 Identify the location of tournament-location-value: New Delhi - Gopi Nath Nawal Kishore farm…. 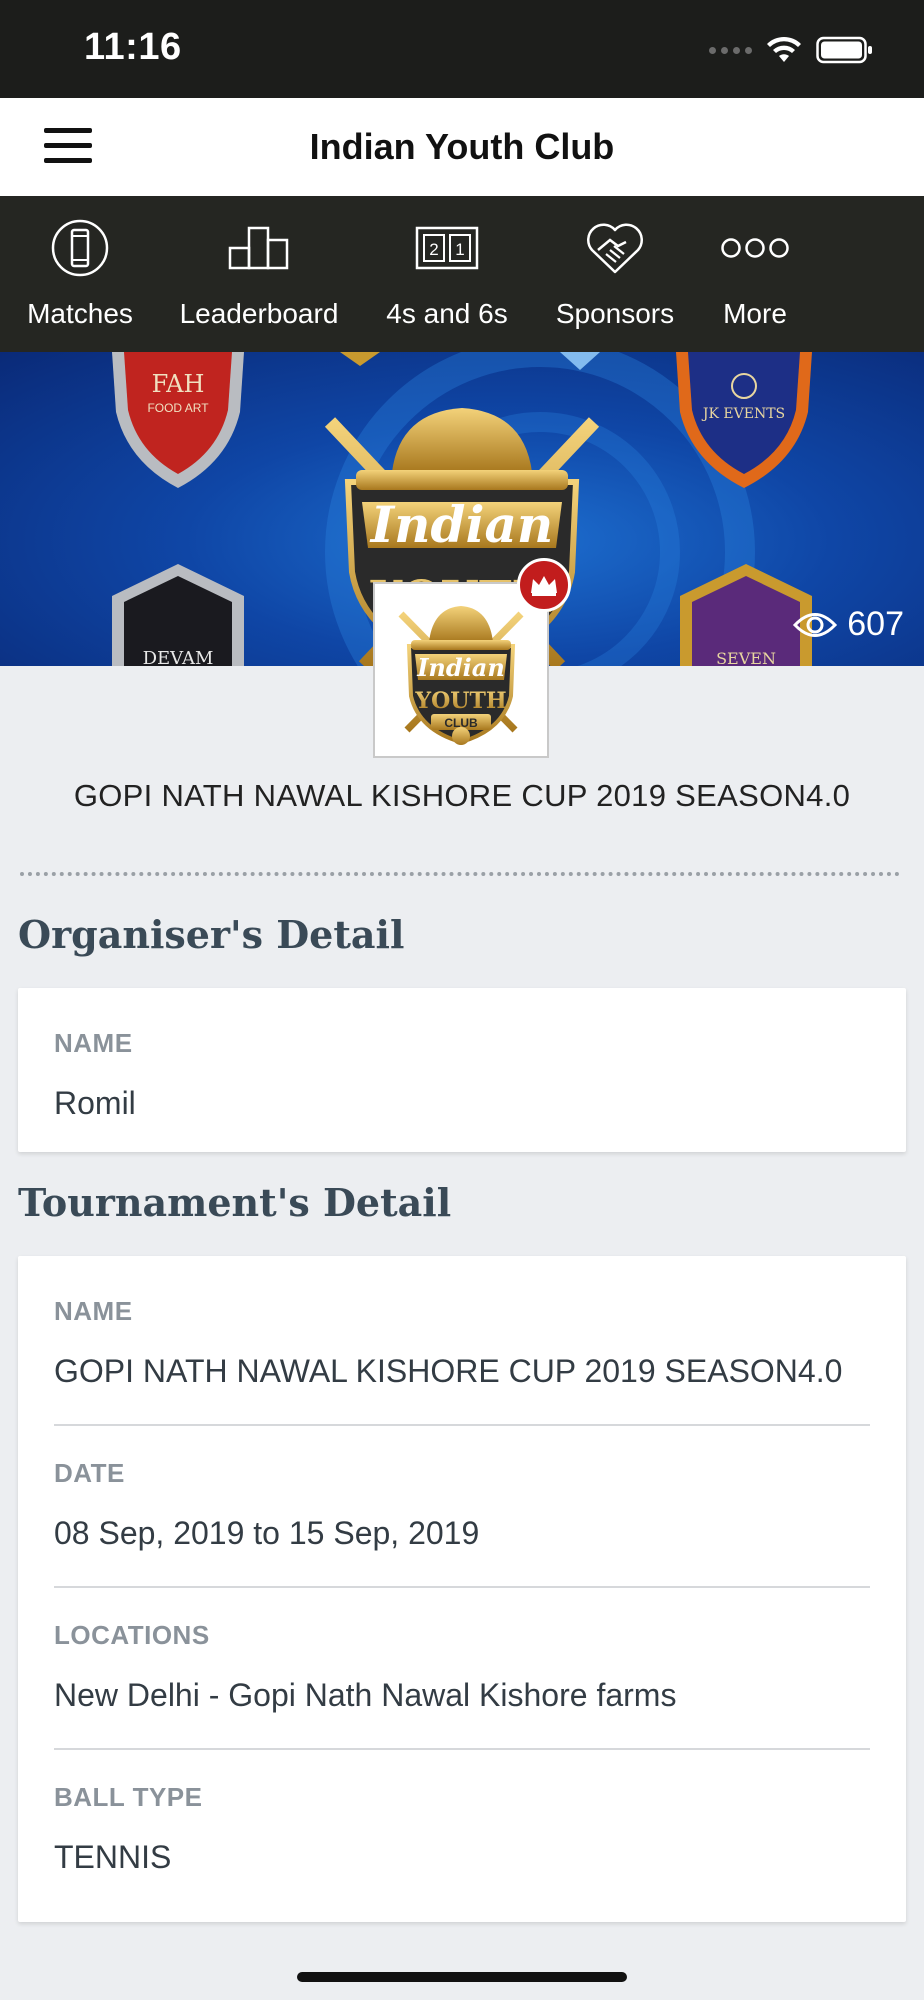
(365, 1695).